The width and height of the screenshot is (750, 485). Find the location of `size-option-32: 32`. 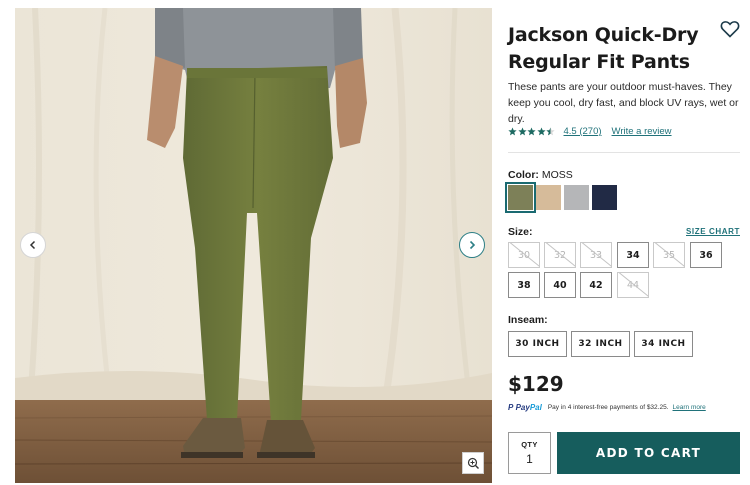

size-option-32: 32 is located at coordinates (560, 255).